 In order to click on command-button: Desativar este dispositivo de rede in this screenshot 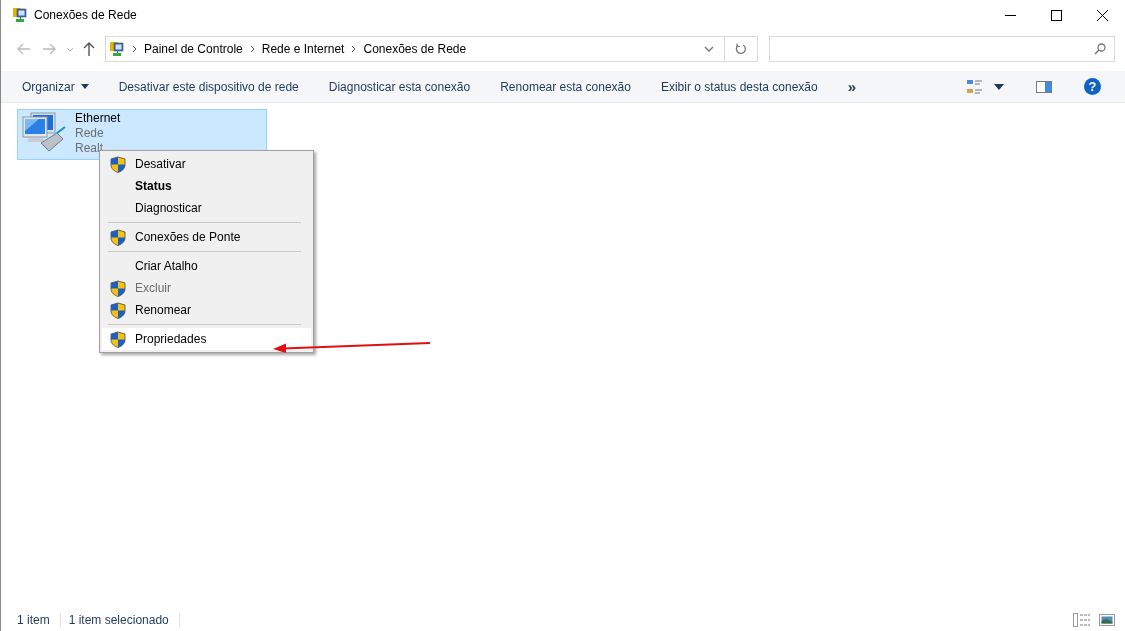, I will do `click(208, 86)`.